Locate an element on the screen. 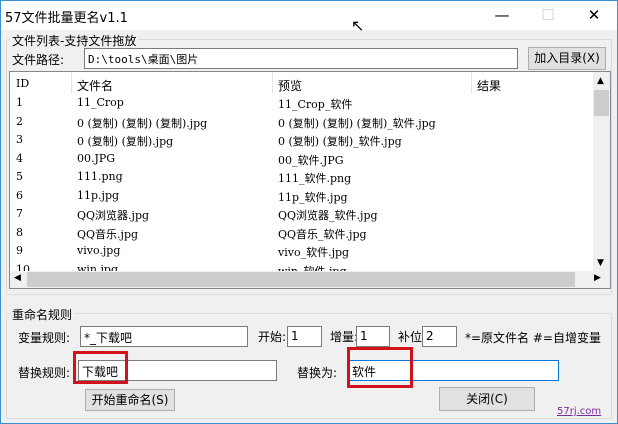 This screenshot has width=618, height=424. cell-preview: QQ浏览器_软件.jpg is located at coordinates (328, 215).